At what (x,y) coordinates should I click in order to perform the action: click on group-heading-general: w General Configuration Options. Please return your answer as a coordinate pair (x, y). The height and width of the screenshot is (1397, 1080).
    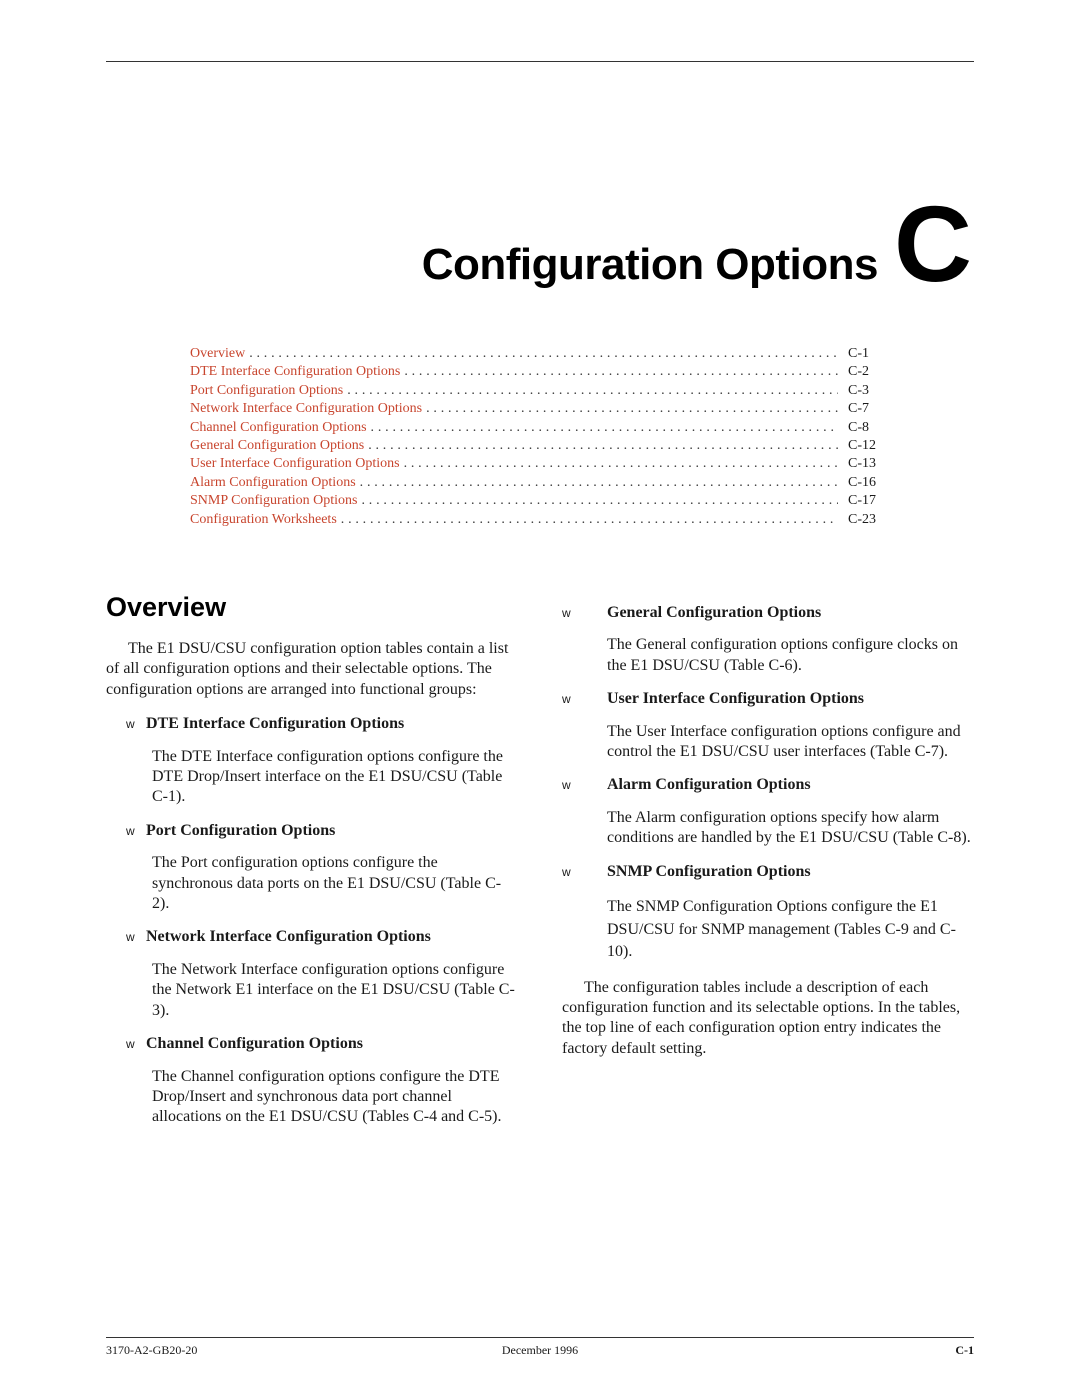
    Looking at the image, I should click on (769, 613).